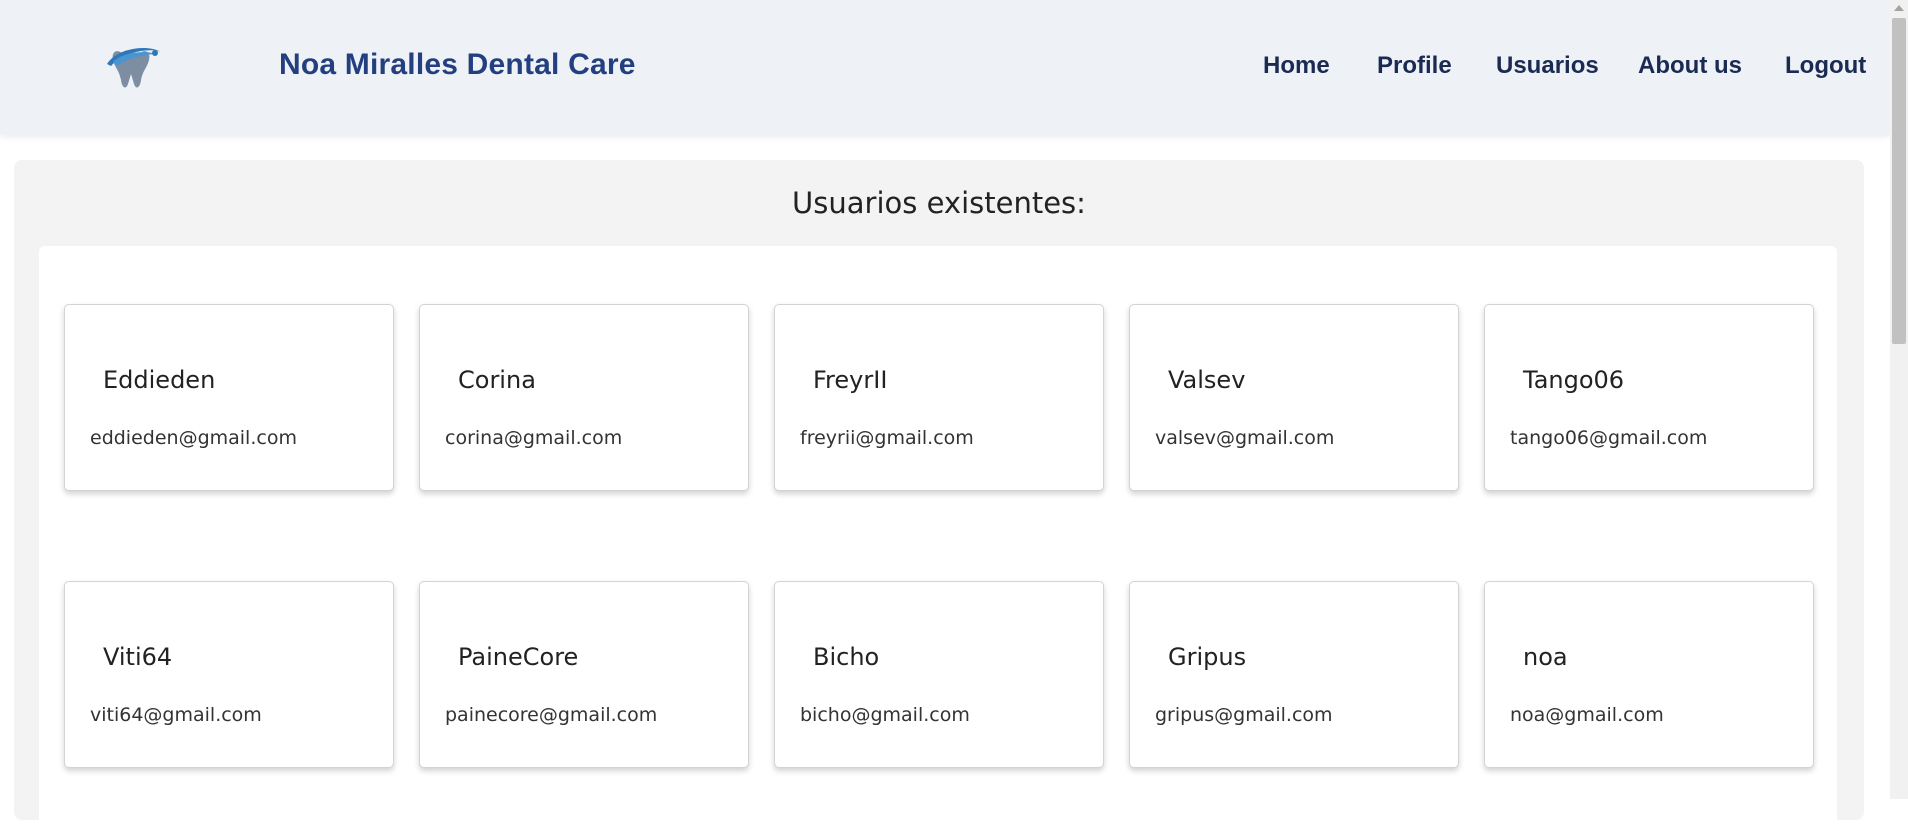  I want to click on nav-logout: Logout, so click(1825, 66).